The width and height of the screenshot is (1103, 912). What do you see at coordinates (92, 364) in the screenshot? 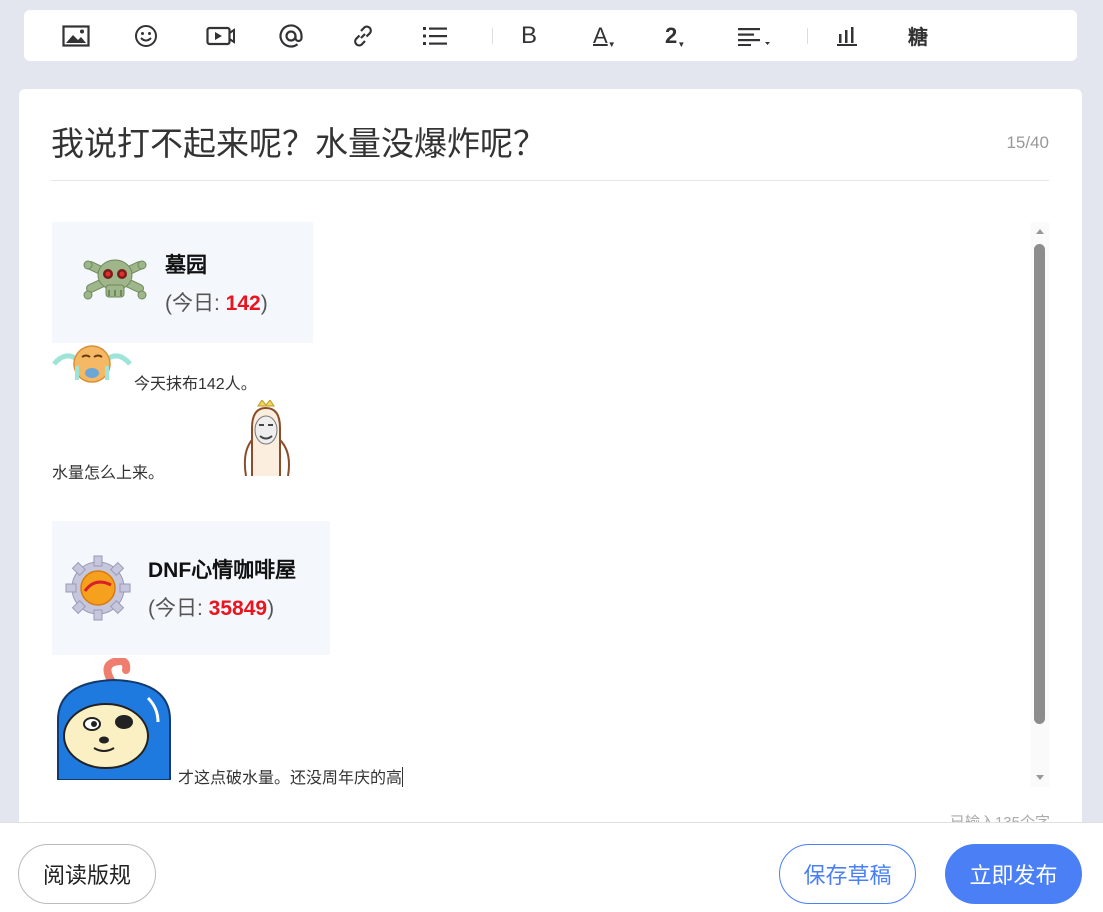
I see `crying-emoji-sticker` at bounding box center [92, 364].